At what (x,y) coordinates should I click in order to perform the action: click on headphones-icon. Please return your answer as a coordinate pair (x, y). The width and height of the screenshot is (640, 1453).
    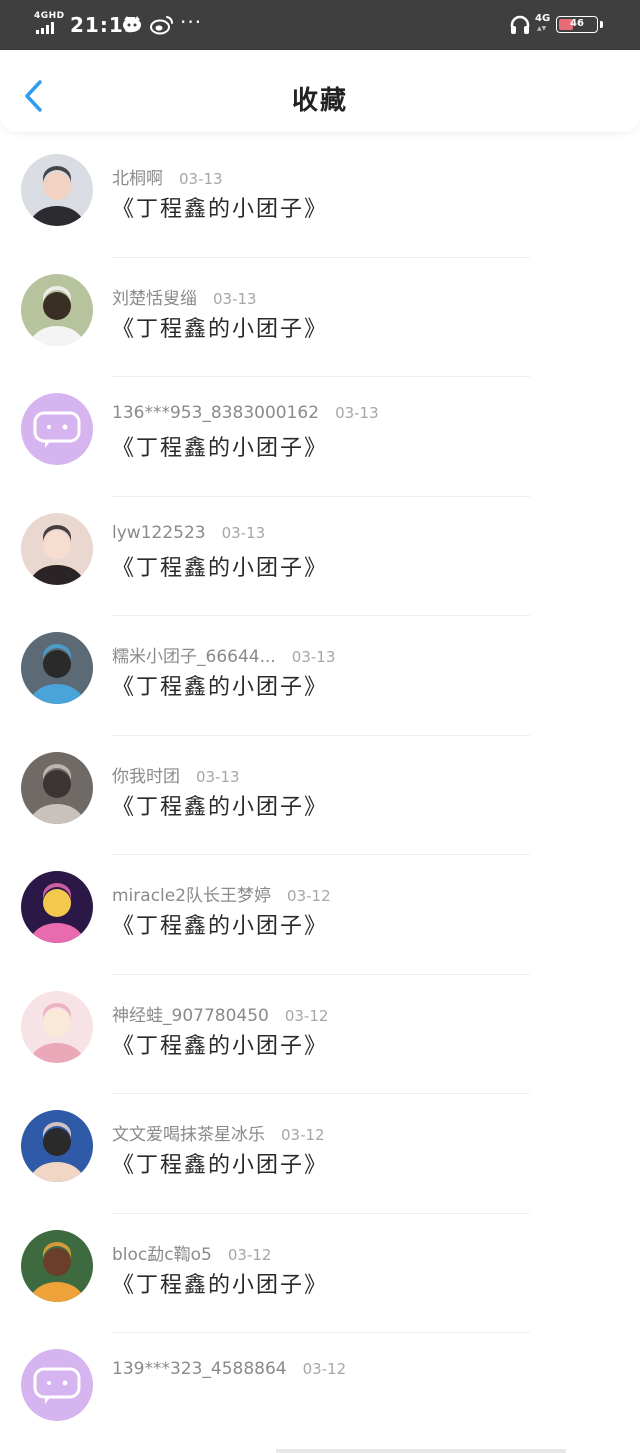
    Looking at the image, I should click on (520, 24).